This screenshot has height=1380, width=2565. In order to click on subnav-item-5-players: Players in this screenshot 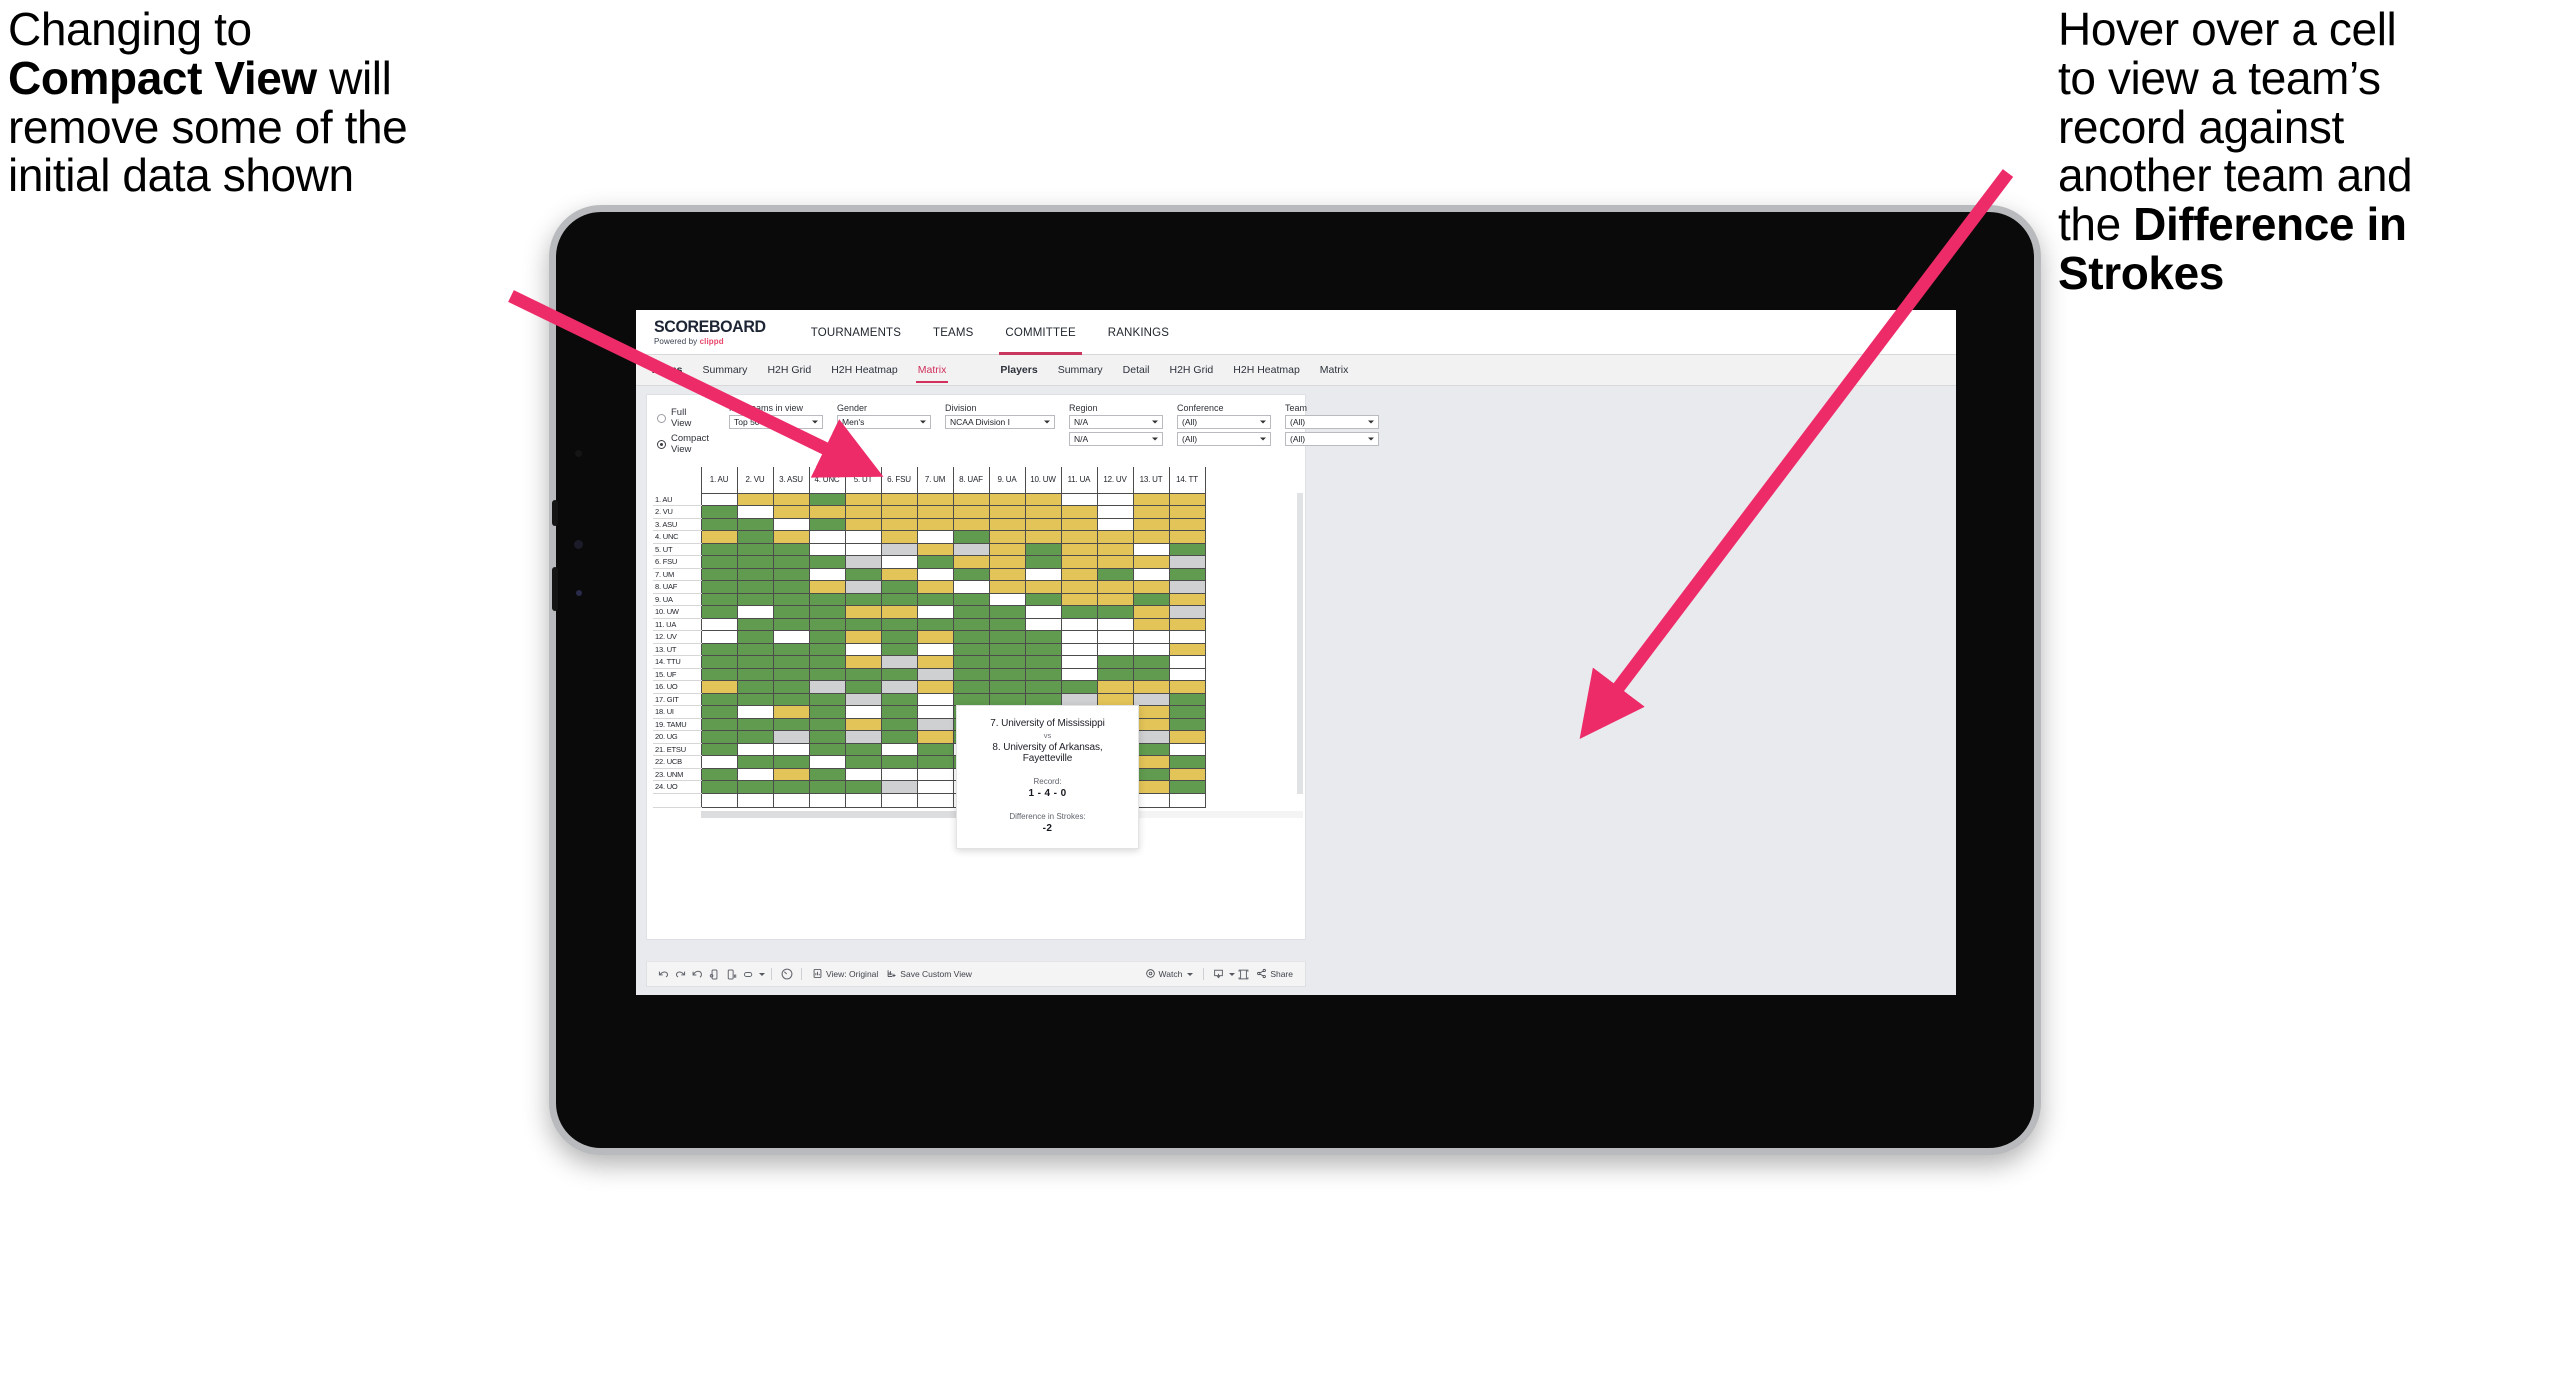, I will do `click(1016, 370)`.